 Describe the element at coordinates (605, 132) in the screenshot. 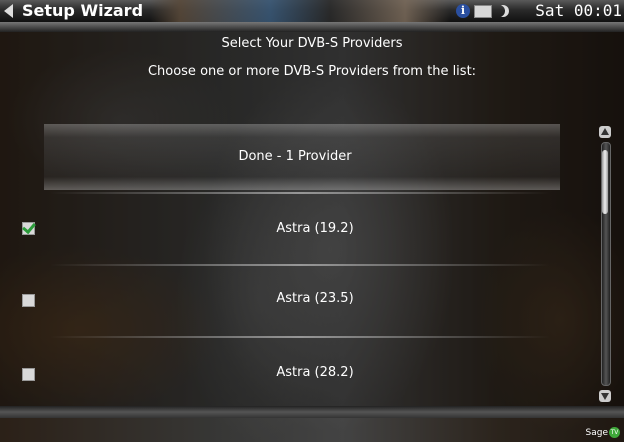

I see `scroll-up-arrow-icon` at that location.